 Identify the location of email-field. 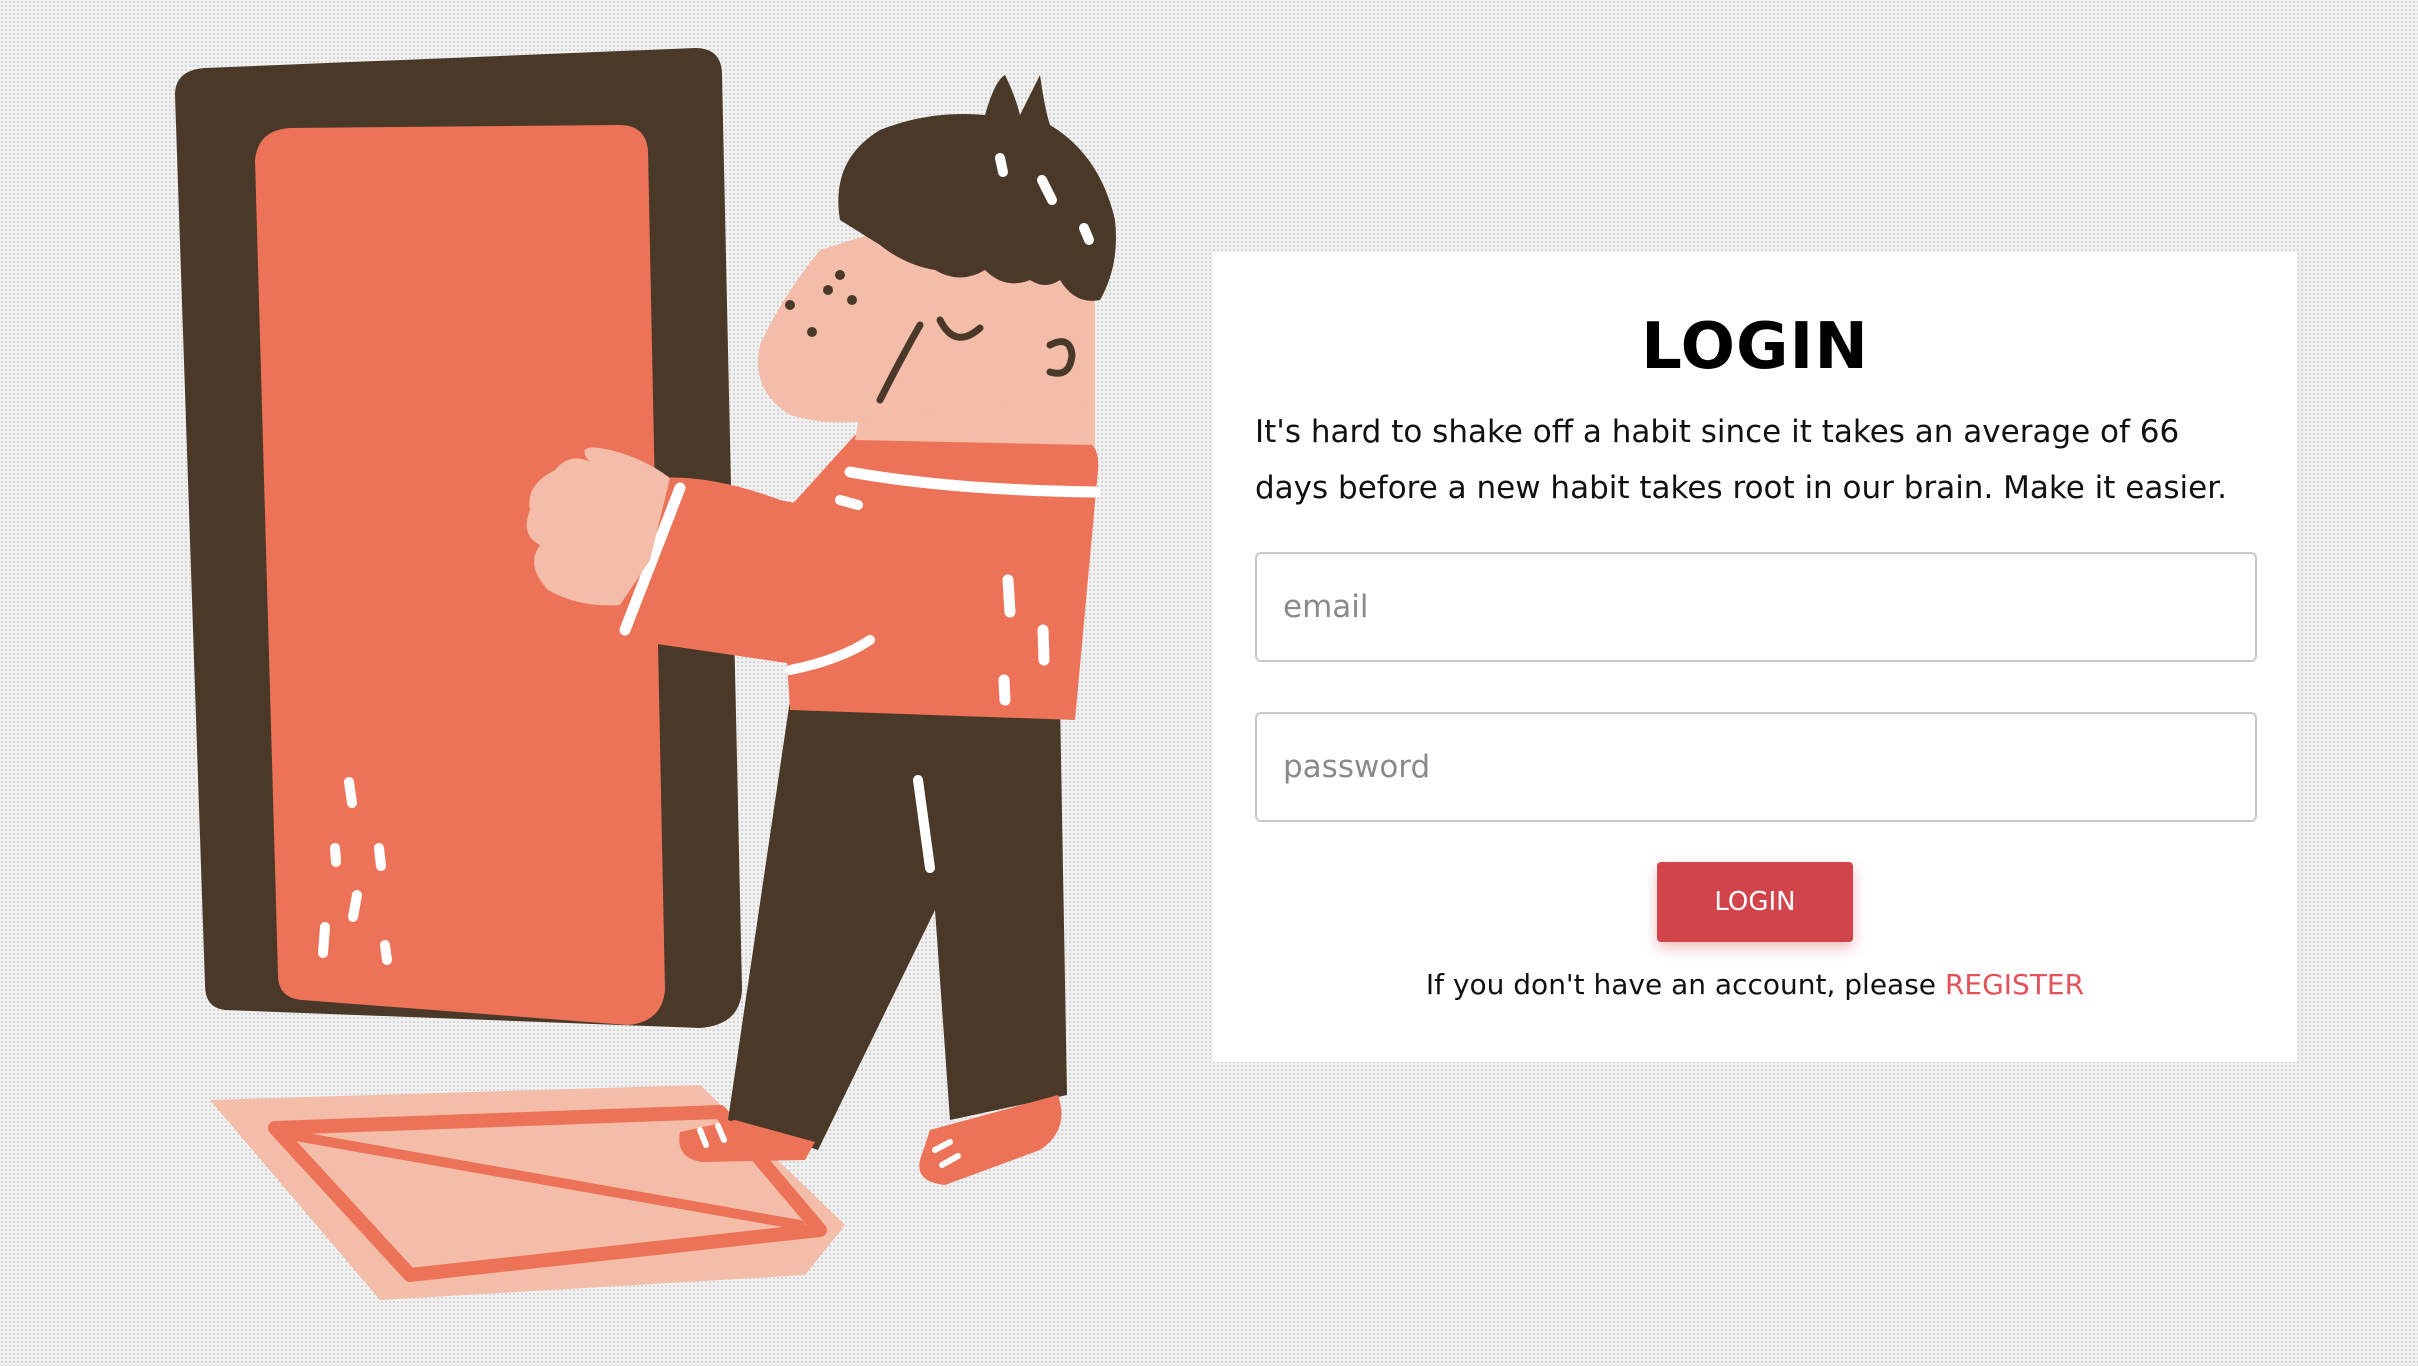
(1756, 607).